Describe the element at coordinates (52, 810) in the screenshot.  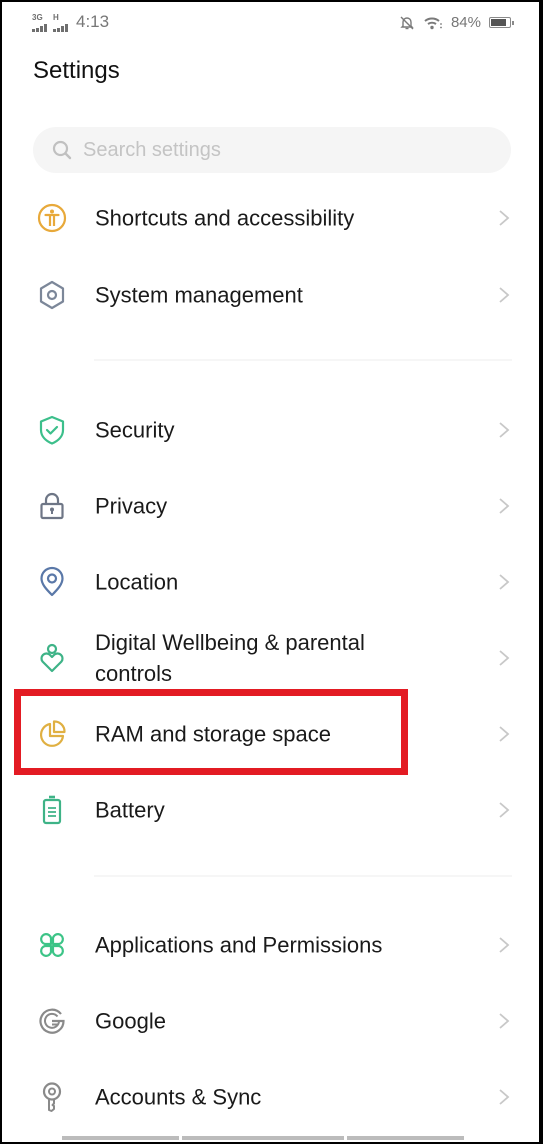
I see `battery-list-icon` at that location.